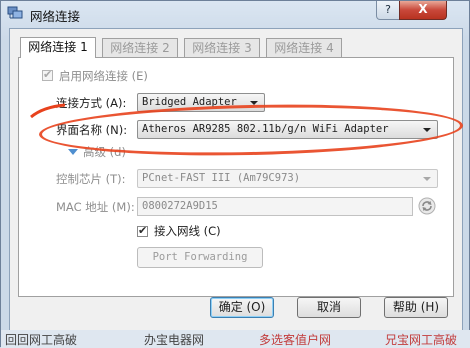  What do you see at coordinates (41, 340) in the screenshot?
I see `background-text: 回回网工高破` at bounding box center [41, 340].